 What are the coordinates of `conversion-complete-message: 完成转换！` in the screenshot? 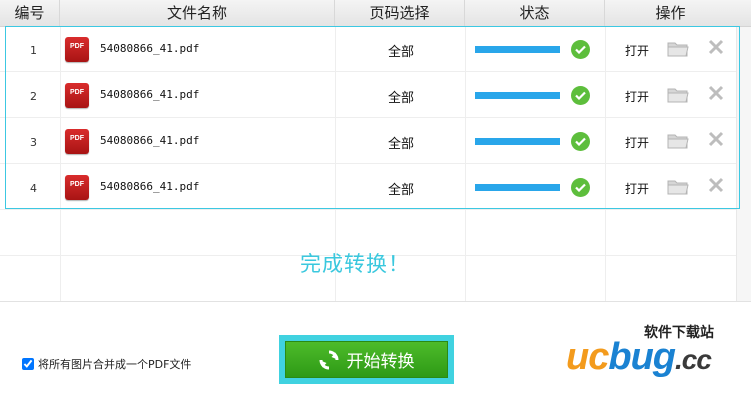 It's located at (355, 264).